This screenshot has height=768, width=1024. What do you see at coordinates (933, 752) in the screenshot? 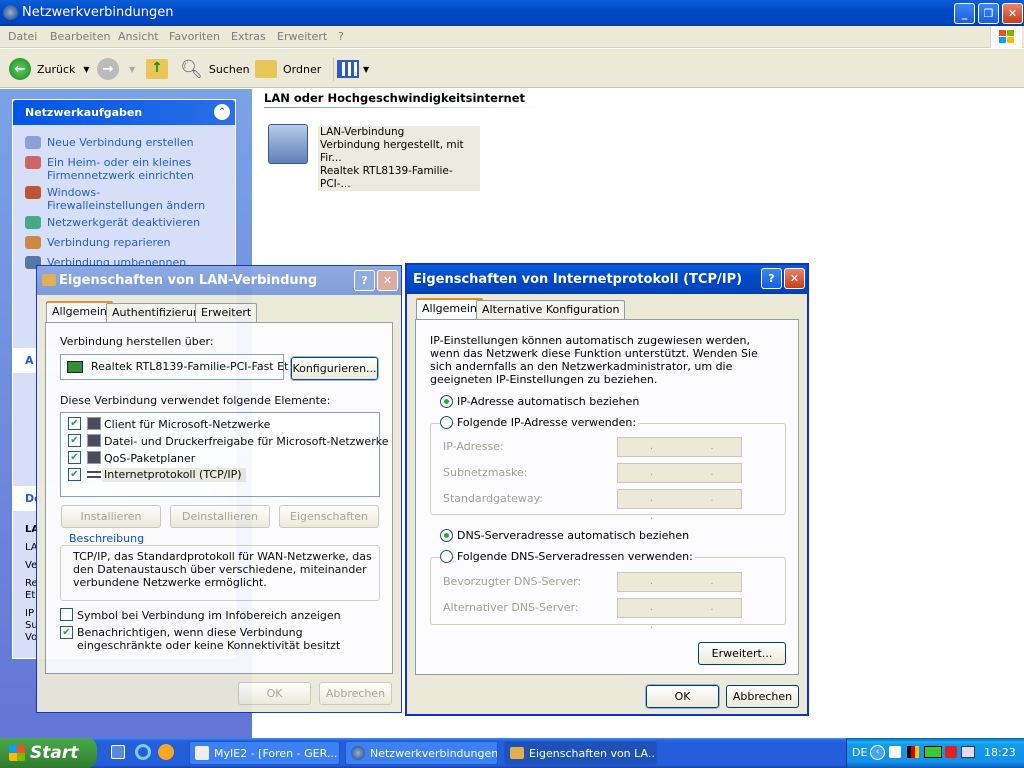
I see `tray-network-icon` at bounding box center [933, 752].